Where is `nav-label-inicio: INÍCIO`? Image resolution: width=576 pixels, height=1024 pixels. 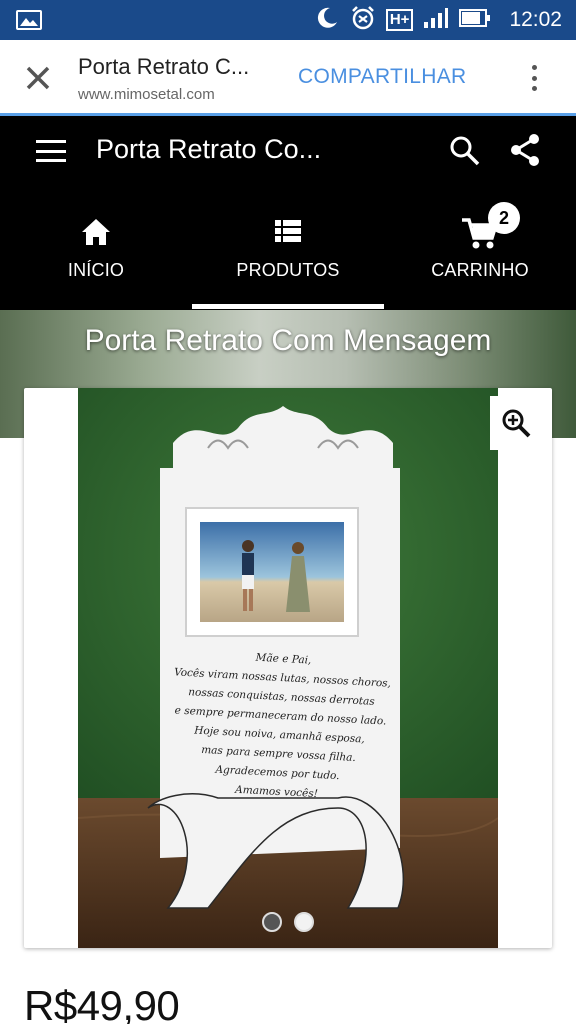 nav-label-inicio: INÍCIO is located at coordinates (96, 270).